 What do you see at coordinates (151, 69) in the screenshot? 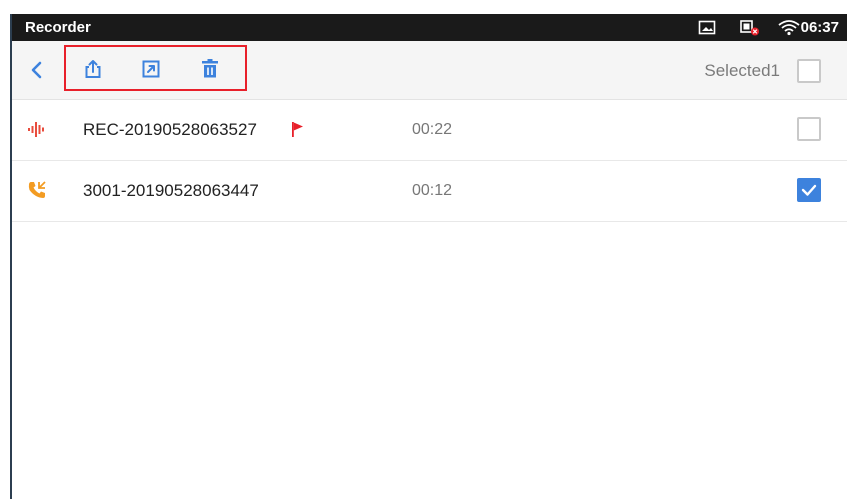
I see `export-icon` at bounding box center [151, 69].